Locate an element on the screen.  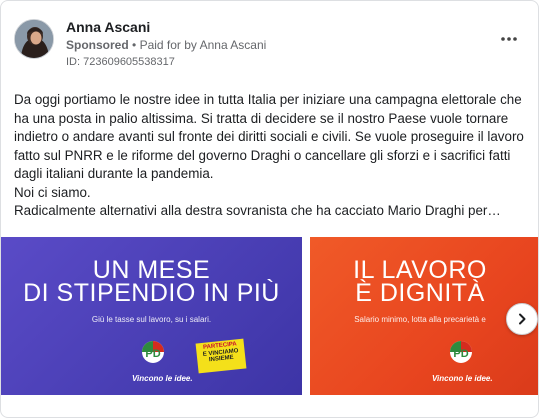
more-options-button is located at coordinates (509, 38).